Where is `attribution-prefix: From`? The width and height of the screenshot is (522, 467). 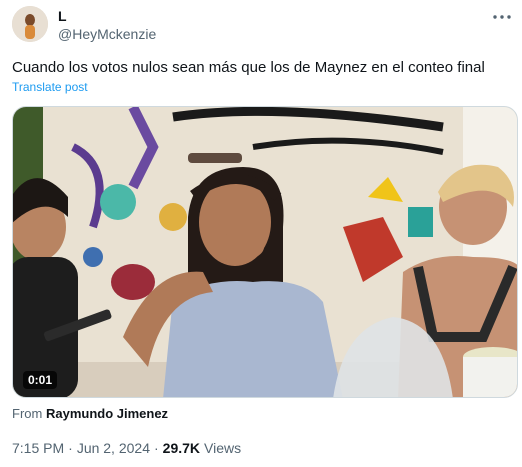 attribution-prefix: From is located at coordinates (27, 413).